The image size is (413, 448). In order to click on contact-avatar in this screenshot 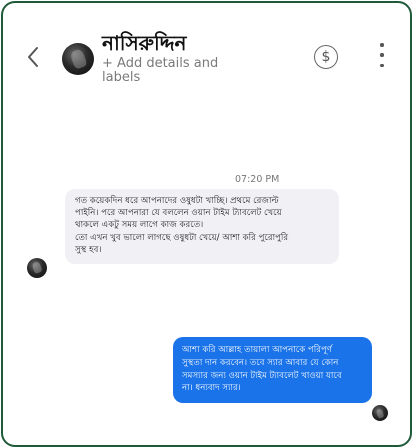, I will do `click(78, 59)`.